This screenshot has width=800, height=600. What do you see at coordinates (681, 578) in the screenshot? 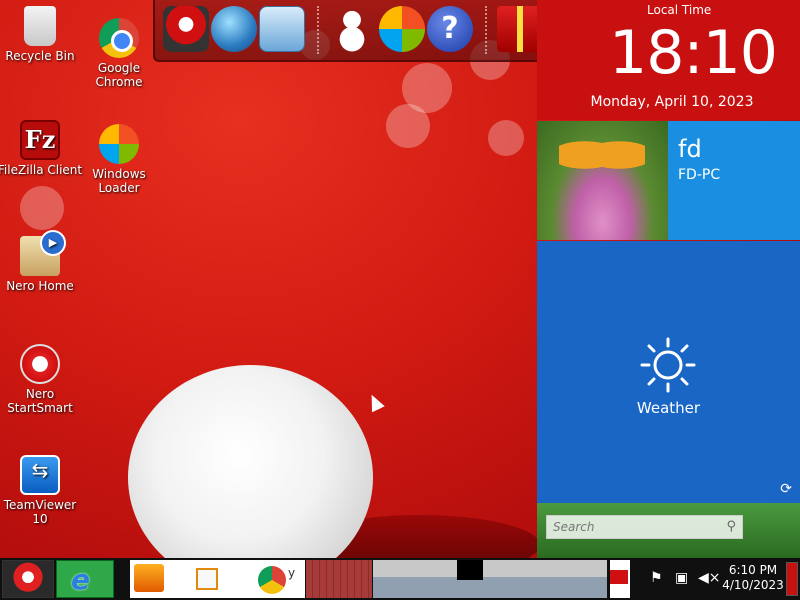
I see `network-icon: ▣` at bounding box center [681, 578].